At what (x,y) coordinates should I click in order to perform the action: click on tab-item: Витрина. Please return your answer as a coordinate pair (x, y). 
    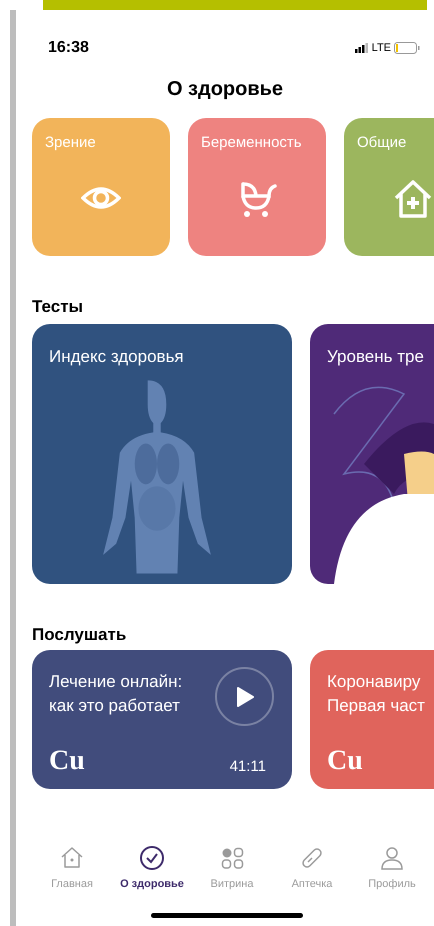
    Looking at the image, I should click on (232, 868).